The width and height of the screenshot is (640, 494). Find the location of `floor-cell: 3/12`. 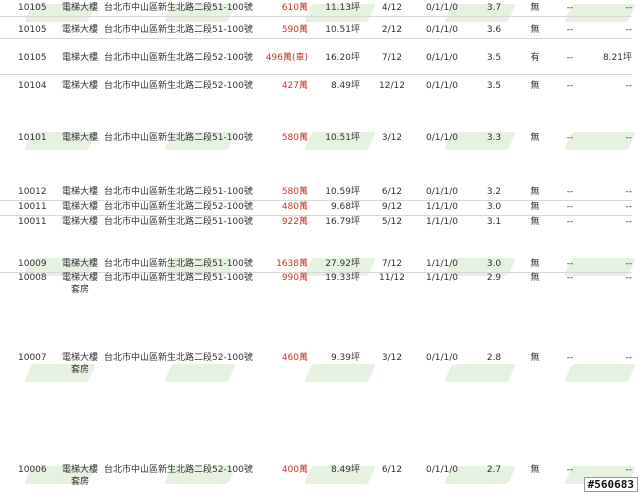

floor-cell: 3/12 is located at coordinates (392, 138).